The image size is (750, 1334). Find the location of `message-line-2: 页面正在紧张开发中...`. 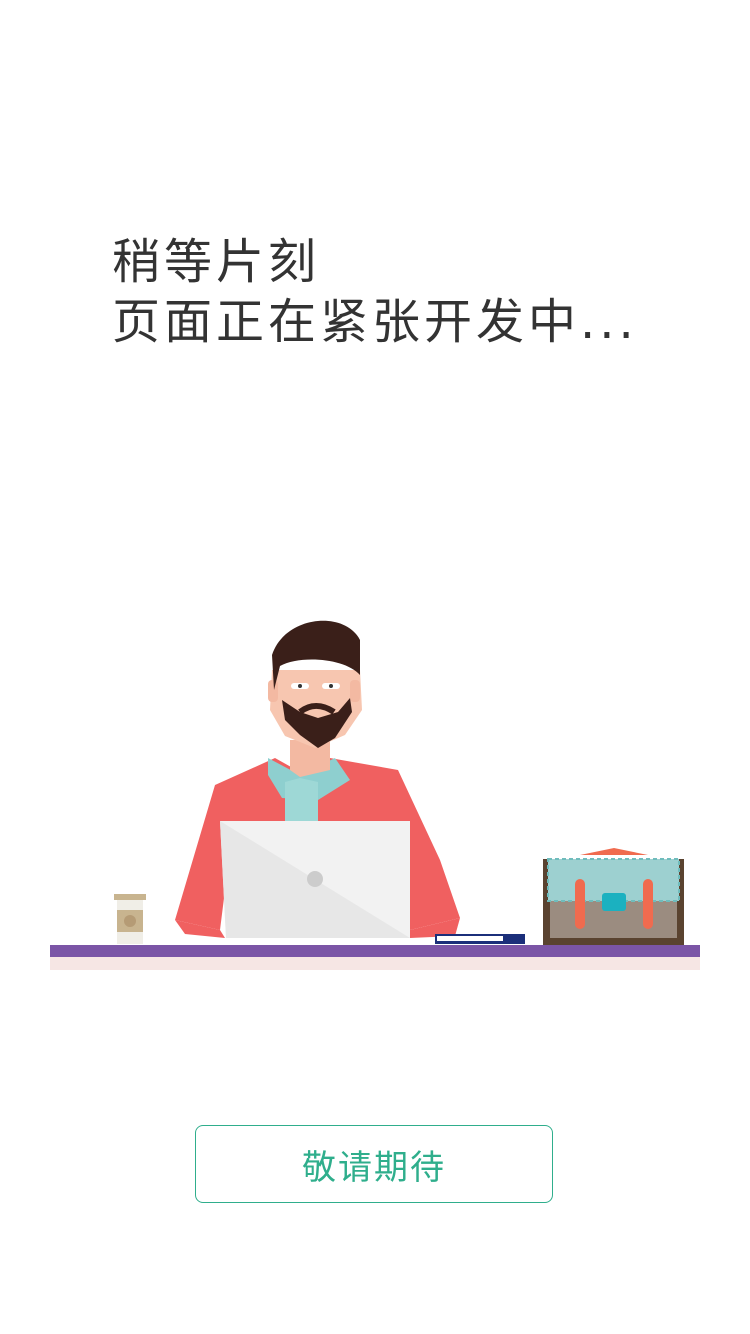

message-line-2: 页面正在紧张开发中... is located at coordinates (375, 322).